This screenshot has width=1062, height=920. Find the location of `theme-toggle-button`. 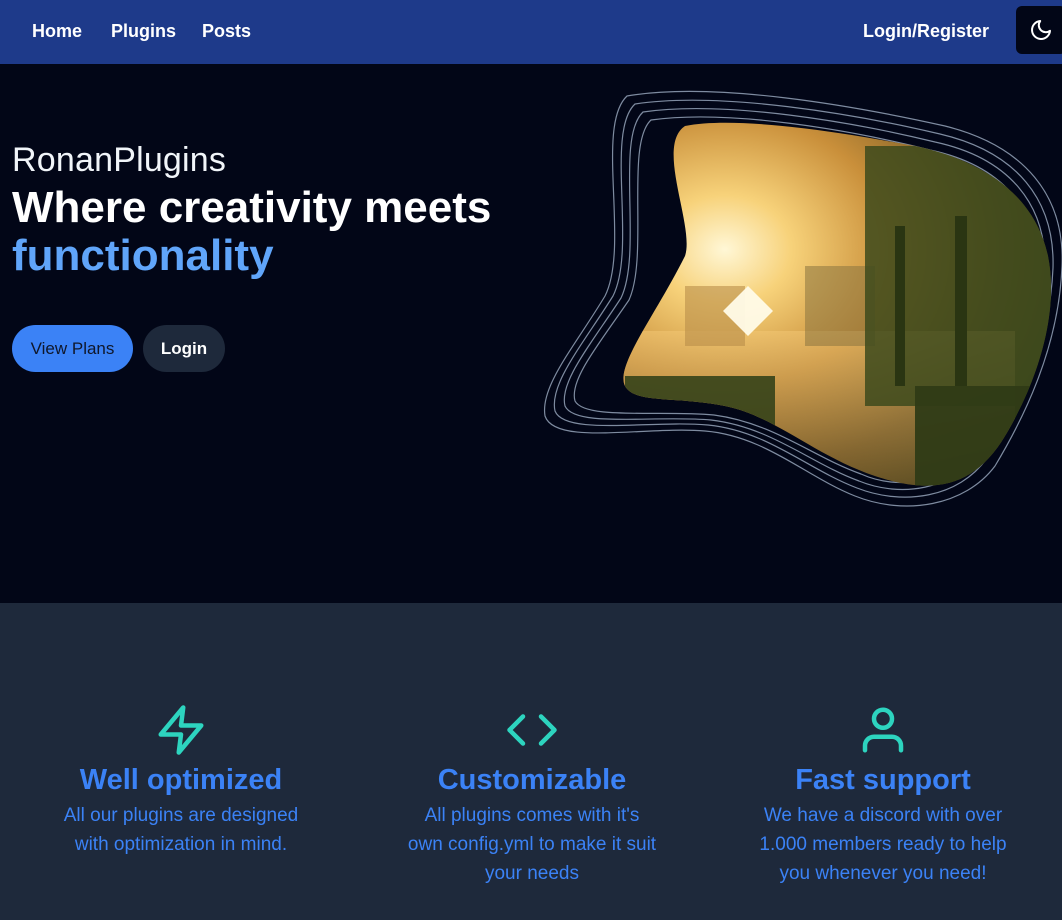

theme-toggle-button is located at coordinates (1039, 30).